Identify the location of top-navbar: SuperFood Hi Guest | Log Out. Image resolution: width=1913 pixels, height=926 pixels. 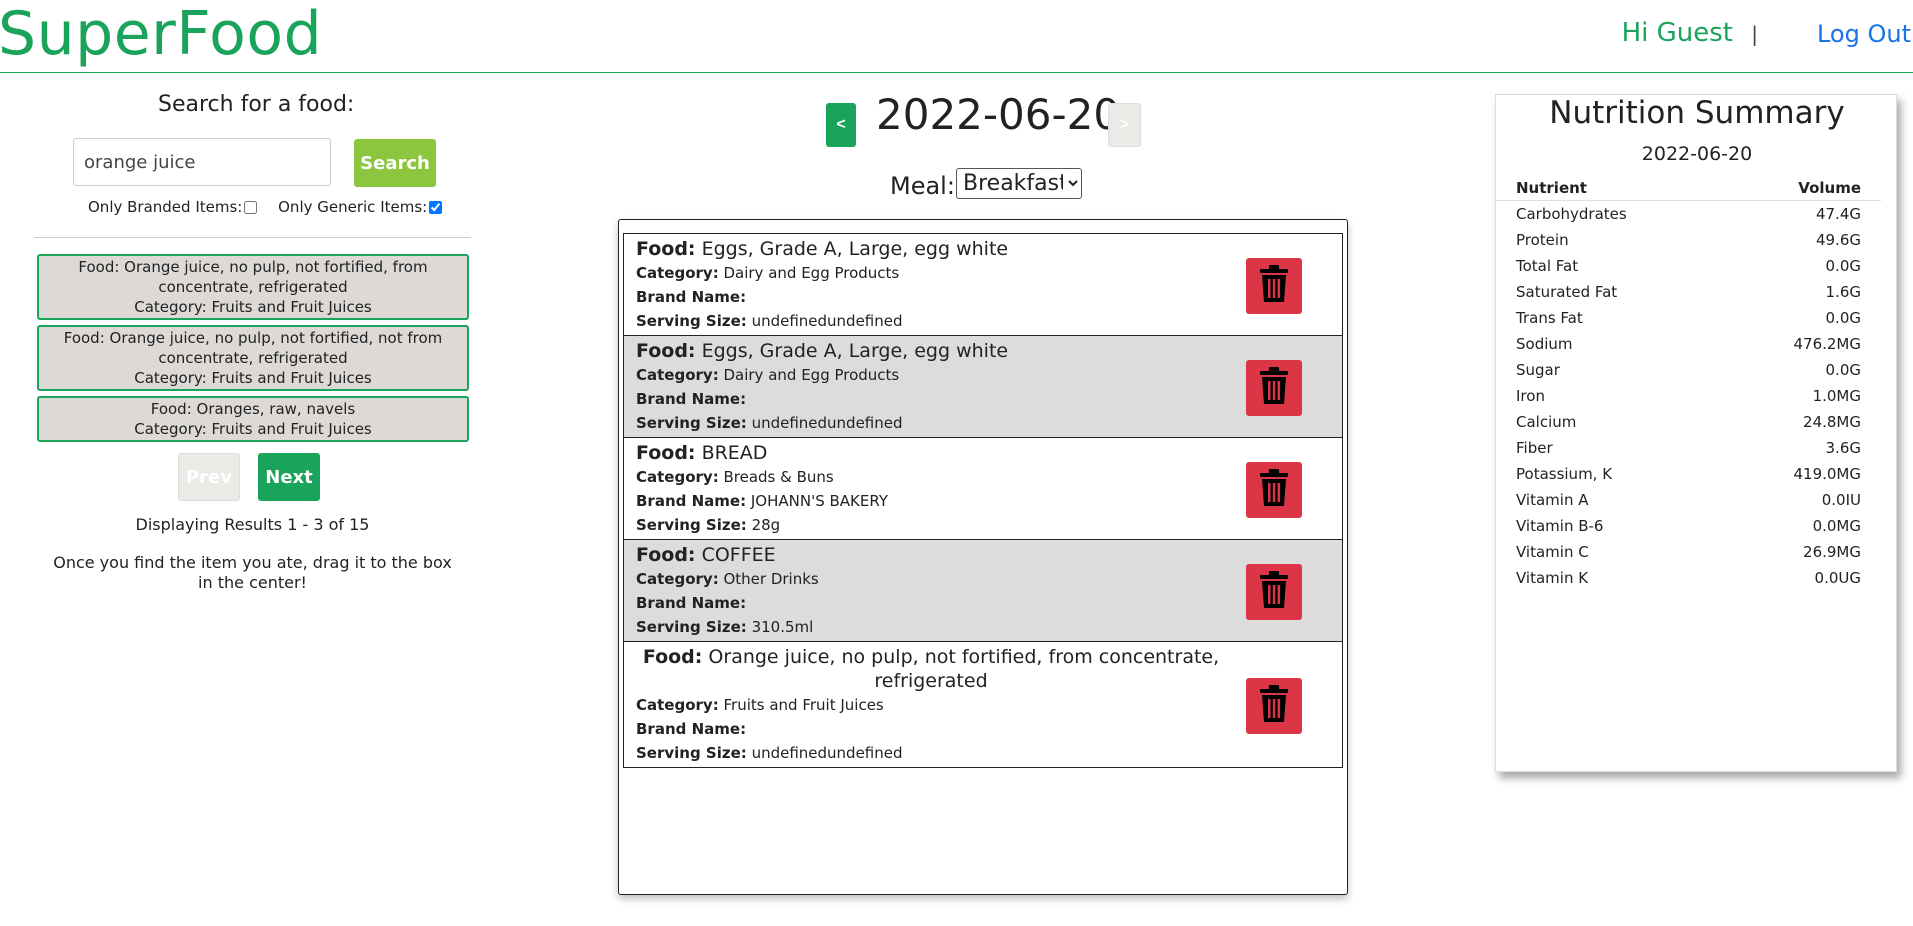
(956, 36).